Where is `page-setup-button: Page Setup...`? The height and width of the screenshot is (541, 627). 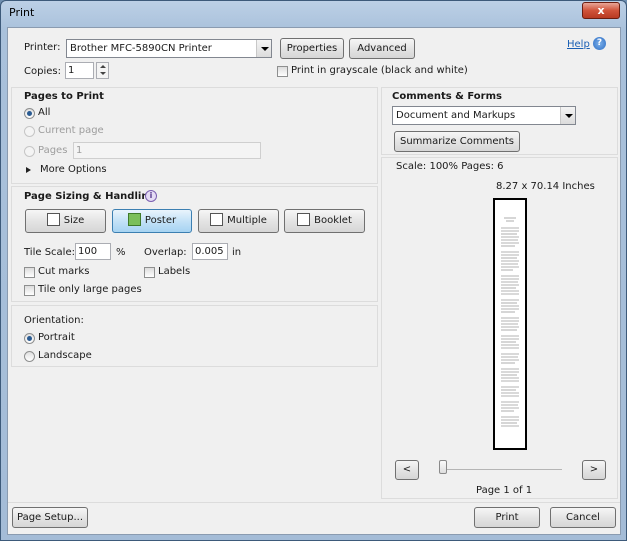 page-setup-button: Page Setup... is located at coordinates (50, 517).